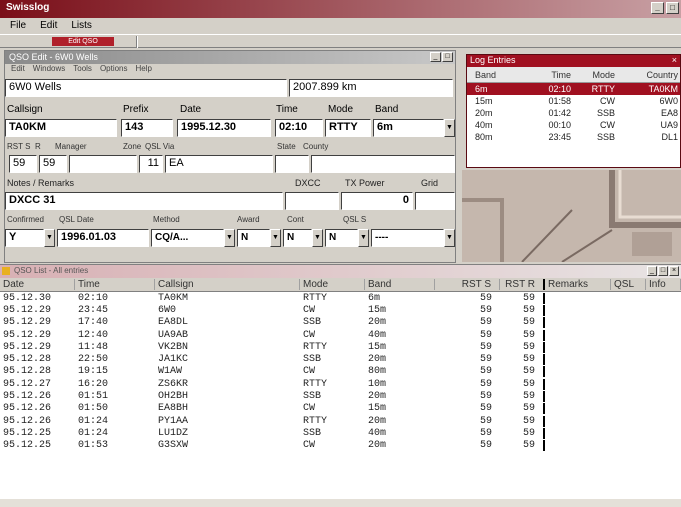 This screenshot has width=681, height=507. What do you see at coordinates (649, 75) in the screenshot?
I see `log-header-country: Country` at bounding box center [649, 75].